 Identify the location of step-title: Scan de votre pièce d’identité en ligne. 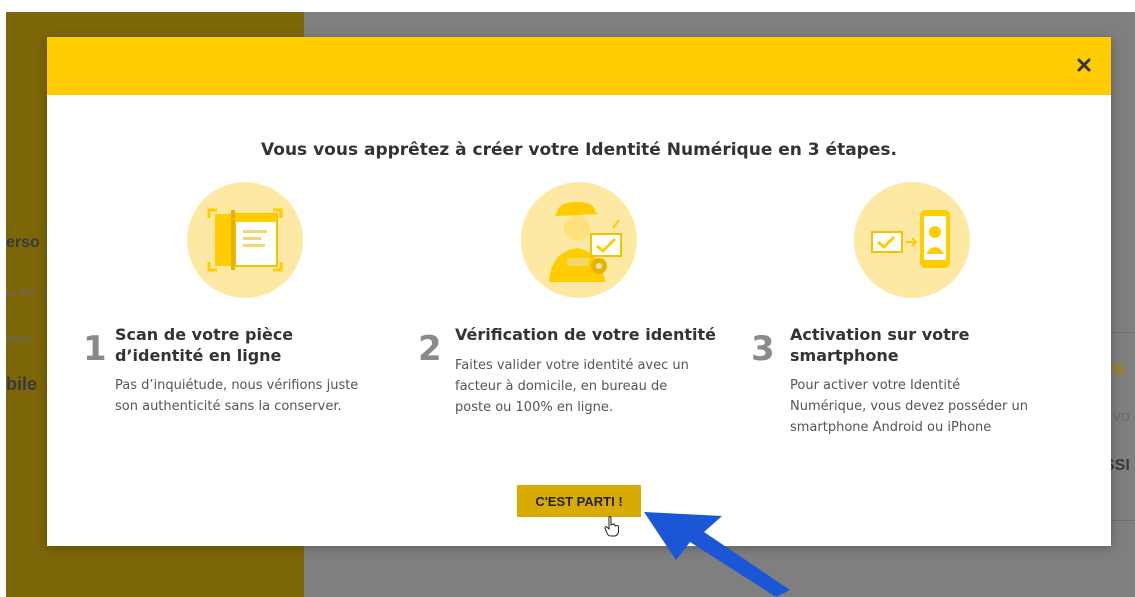
(204, 345).